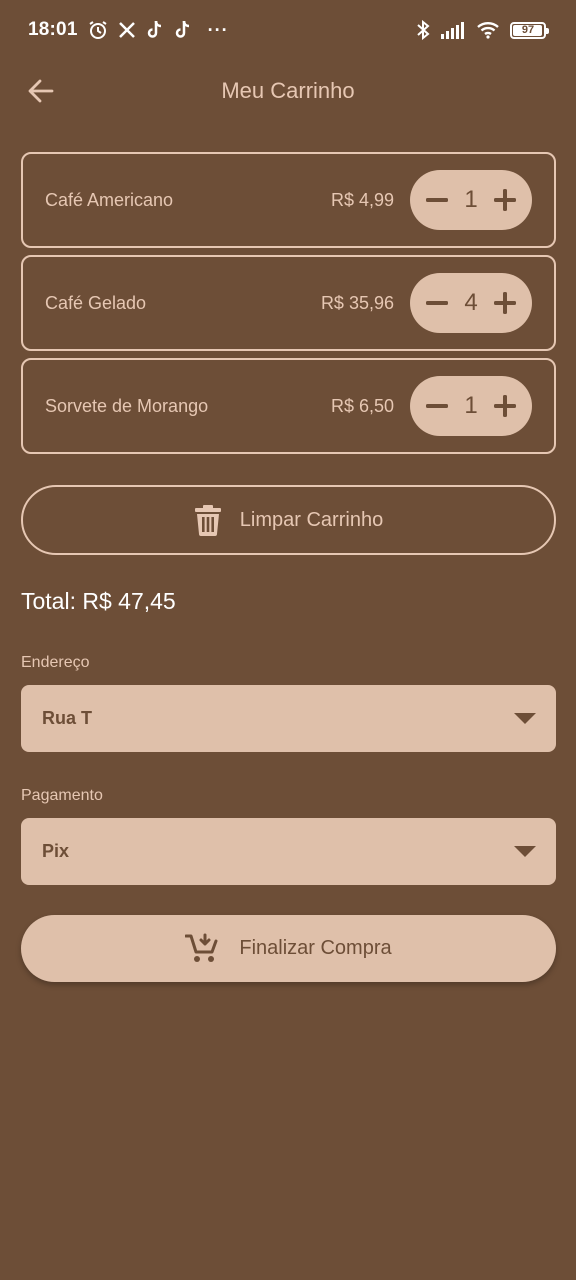  I want to click on alarm-icon, so click(98, 30).